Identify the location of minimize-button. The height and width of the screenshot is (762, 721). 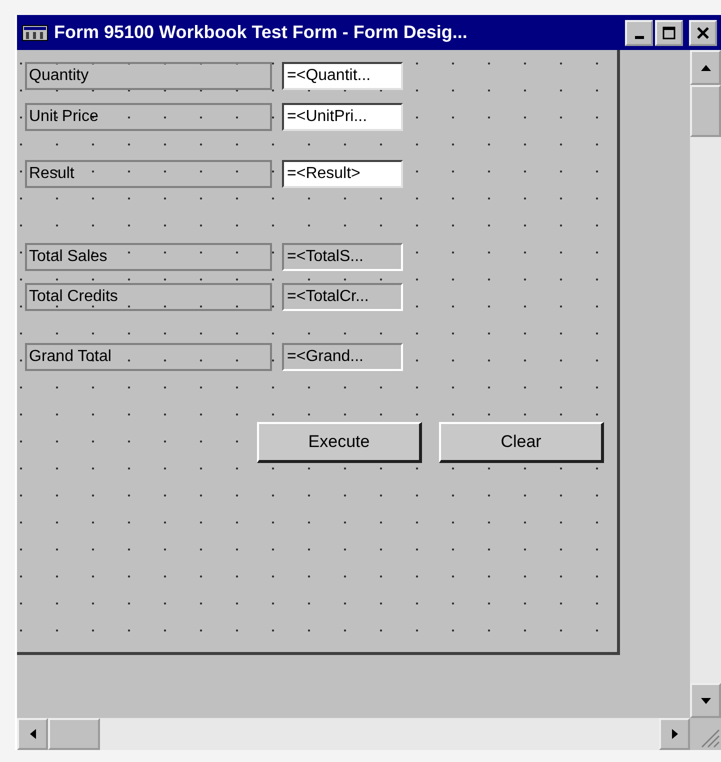
(639, 33).